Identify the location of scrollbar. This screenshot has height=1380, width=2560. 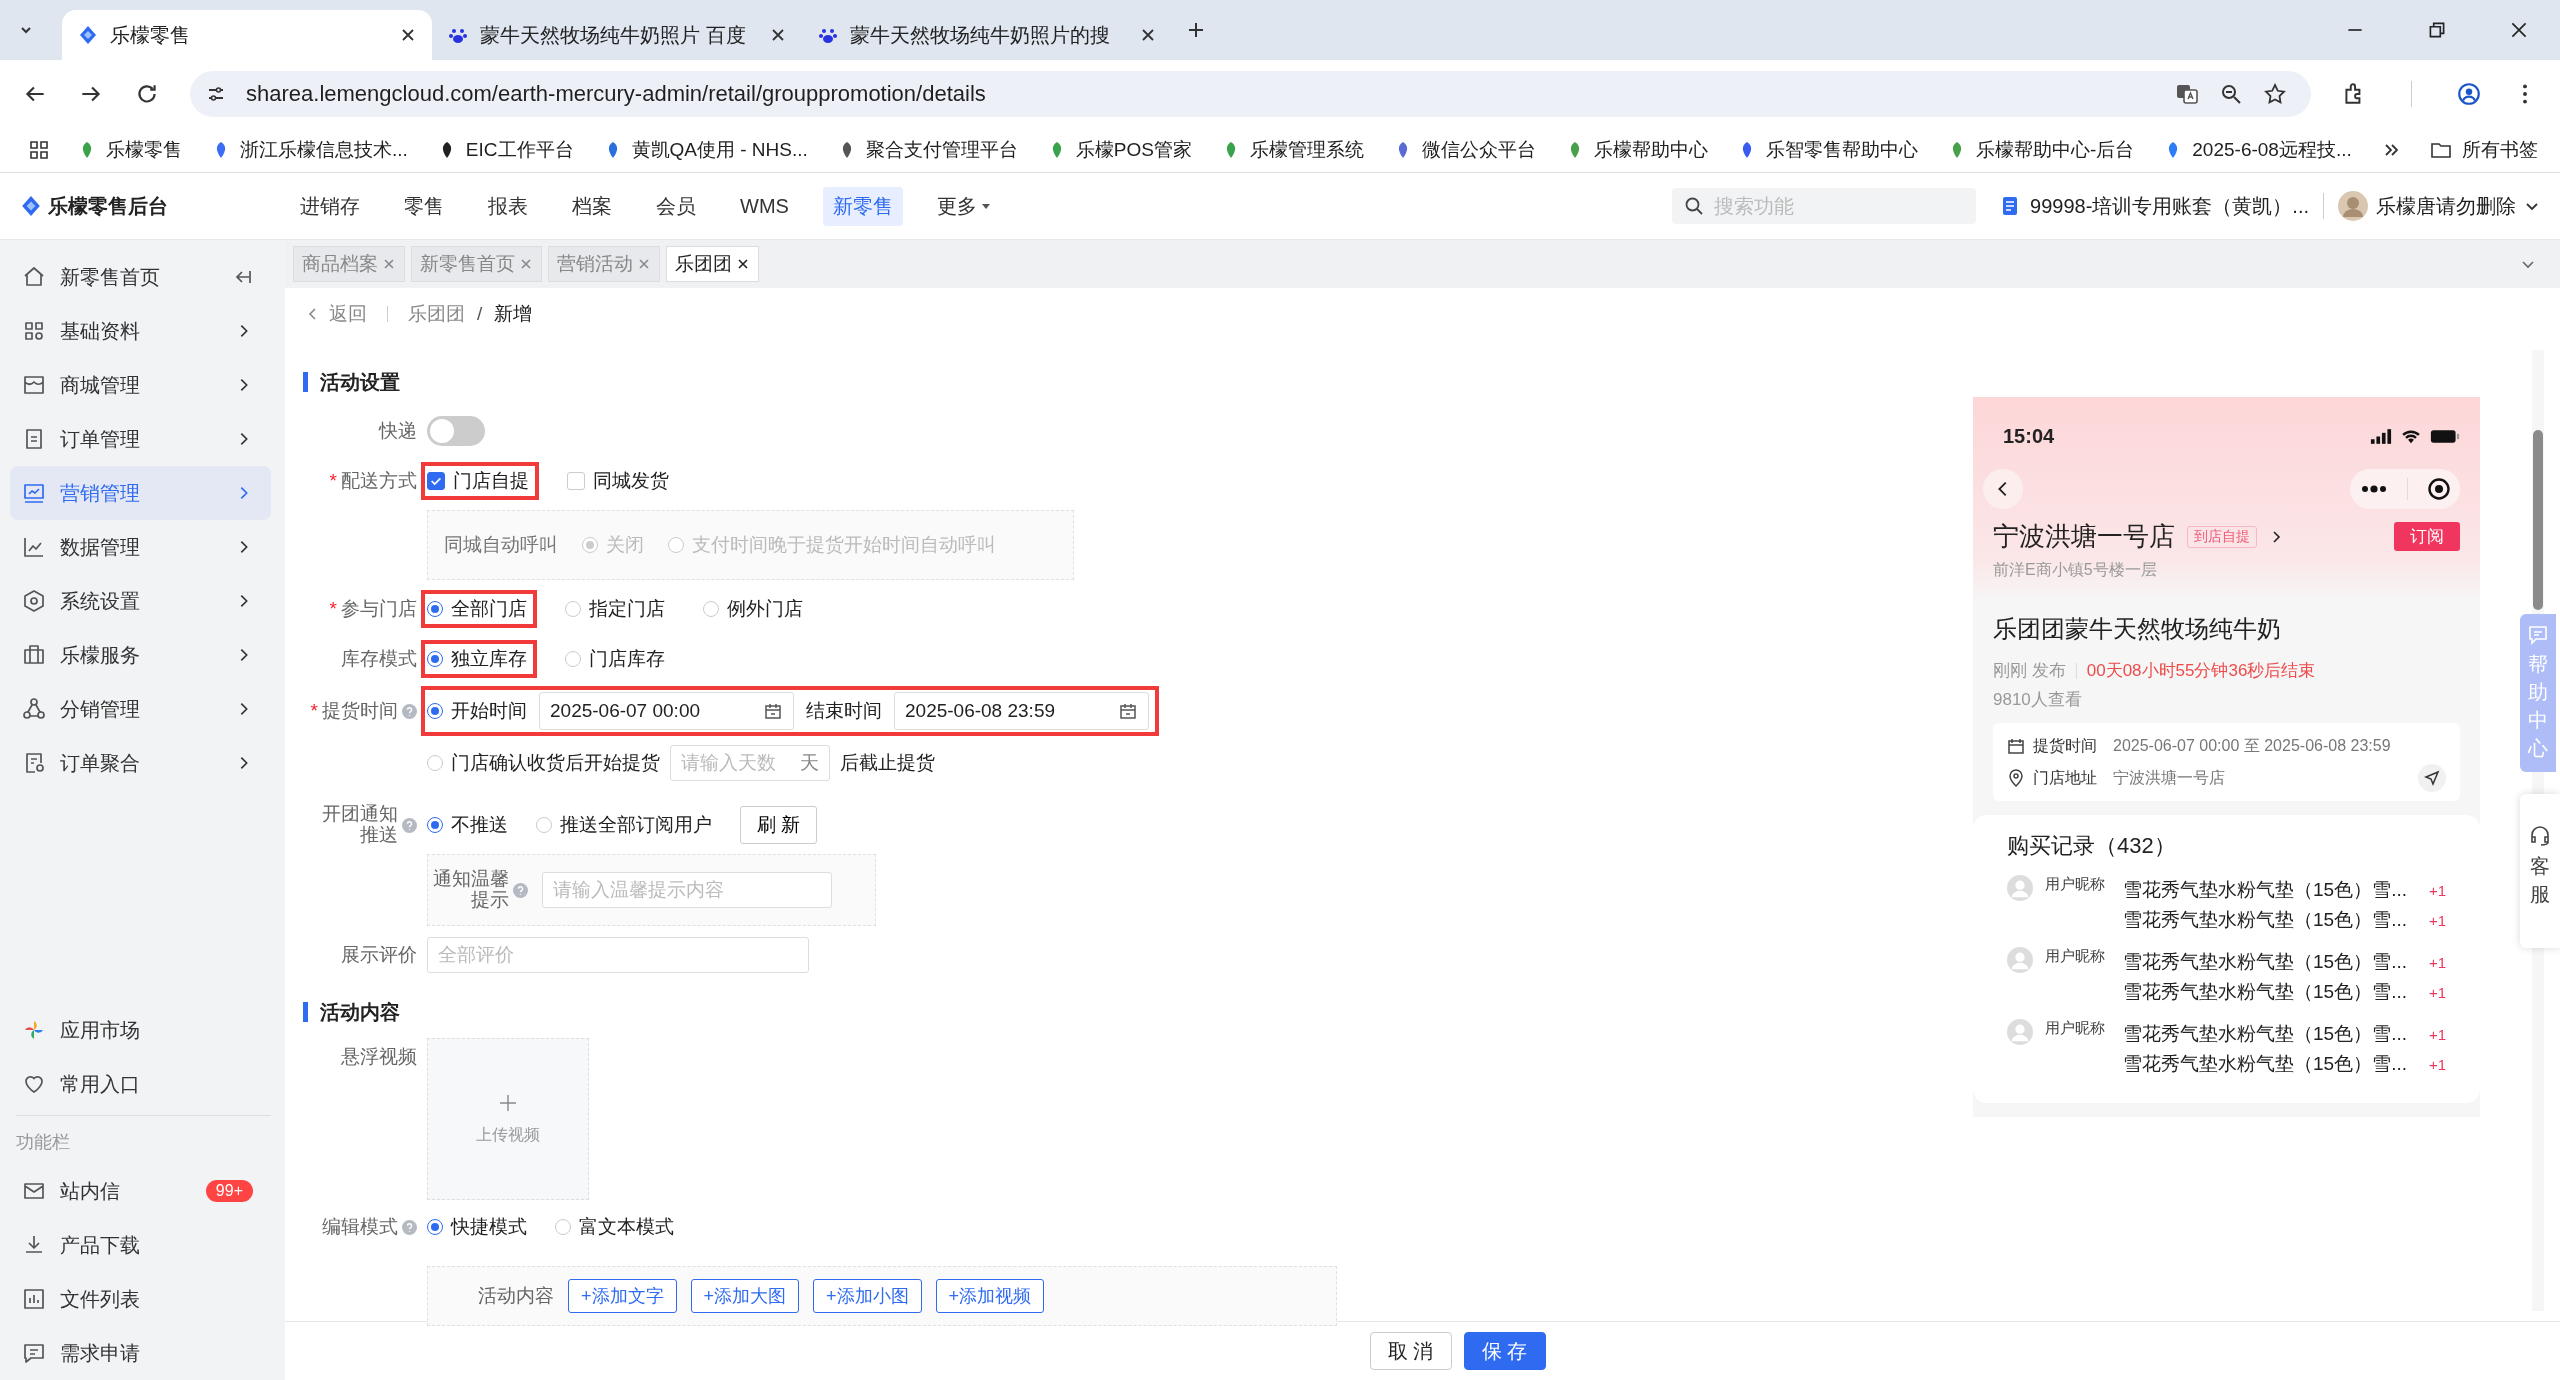
(2538, 520).